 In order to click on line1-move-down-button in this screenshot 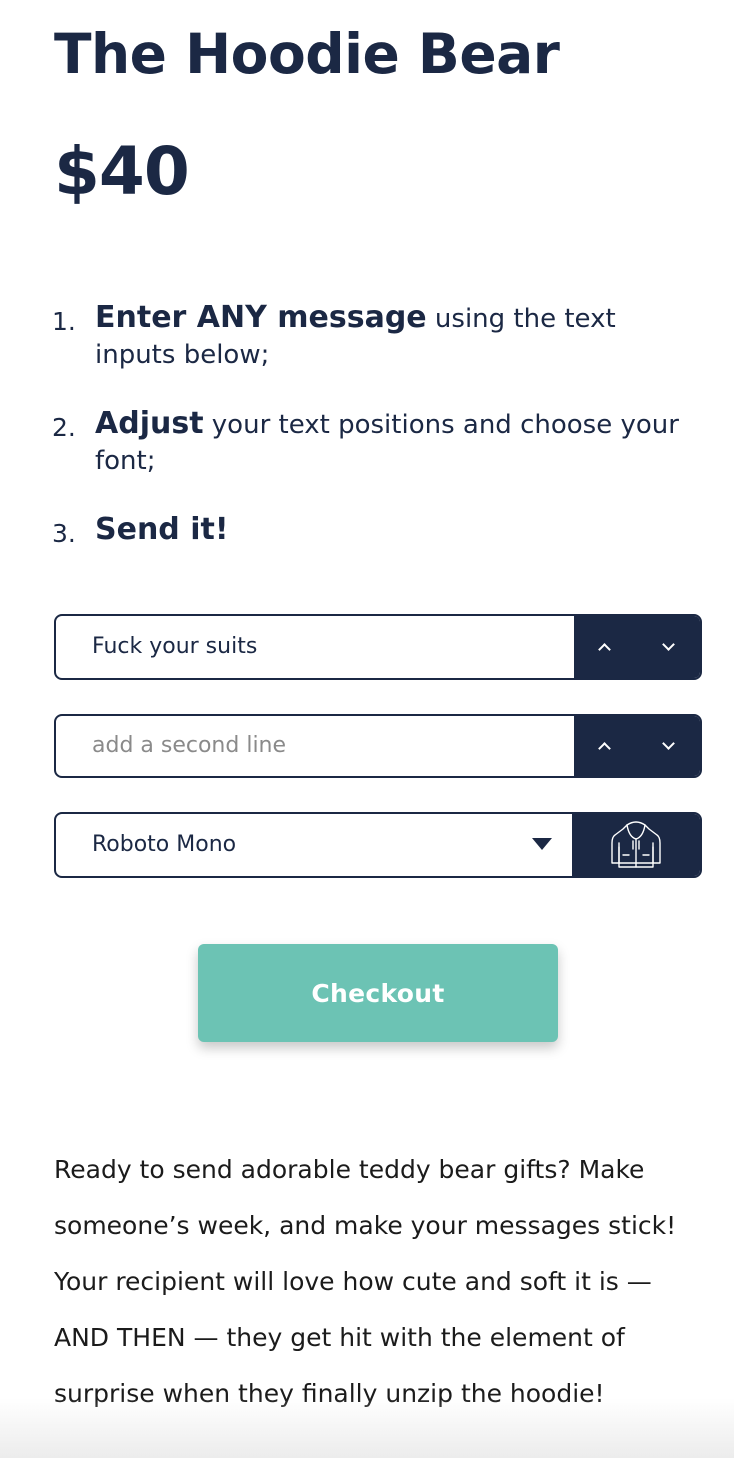, I will do `click(668, 647)`.